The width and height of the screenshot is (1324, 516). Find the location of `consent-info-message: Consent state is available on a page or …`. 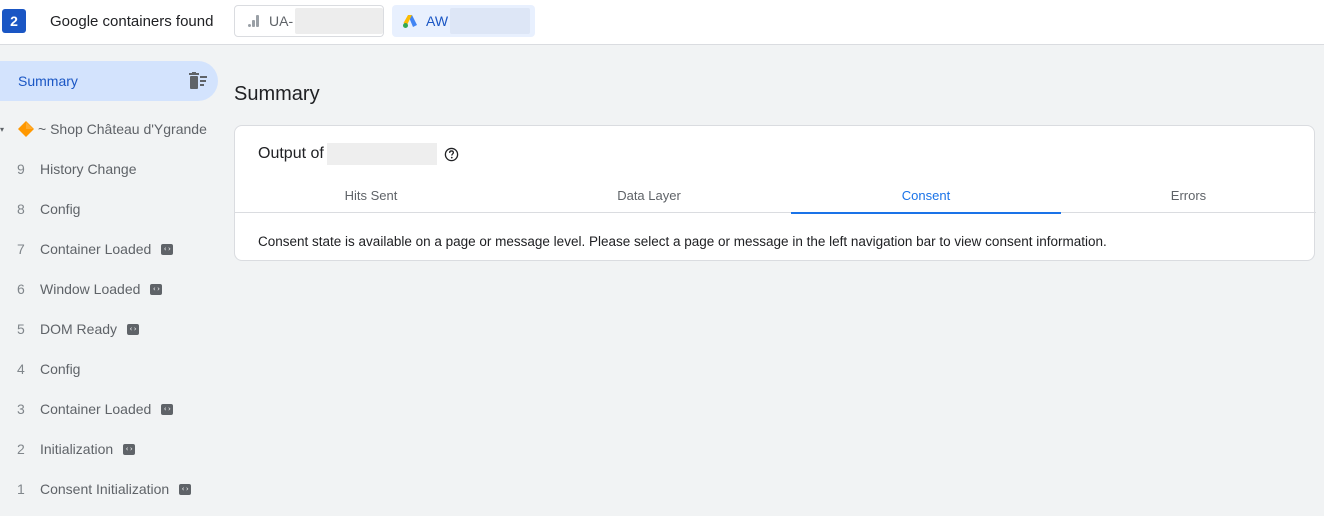

consent-info-message: Consent state is available on a page or … is located at coordinates (682, 241).